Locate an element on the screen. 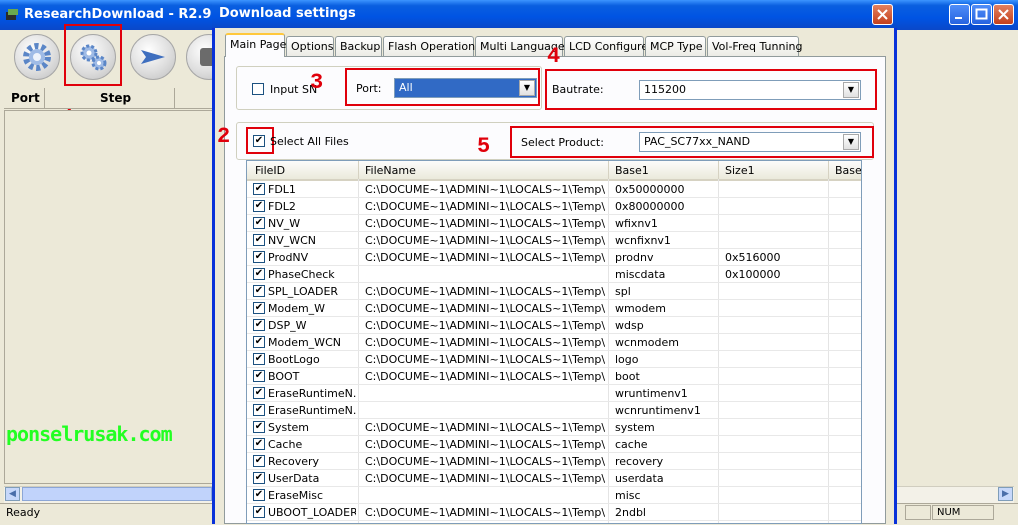  num-lock-indicator: NUM is located at coordinates (963, 512).